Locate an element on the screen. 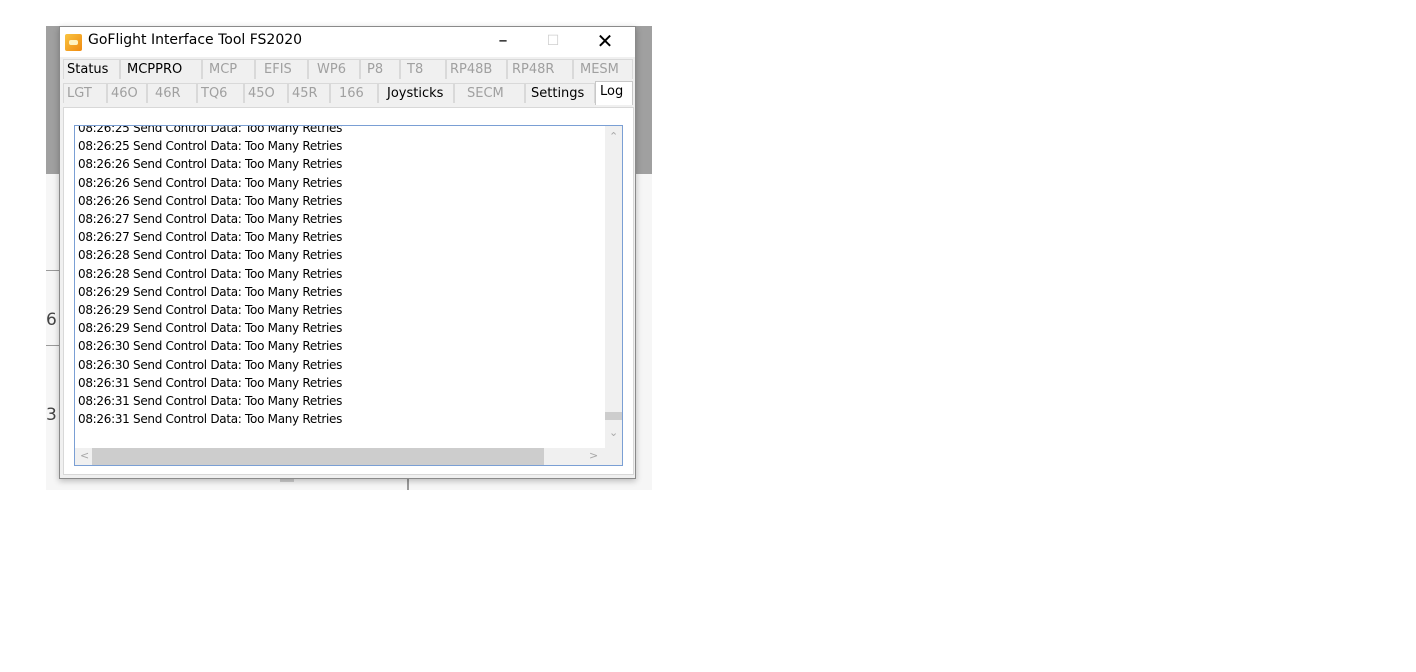  tab-joysticks: Joysticks is located at coordinates (416, 93).